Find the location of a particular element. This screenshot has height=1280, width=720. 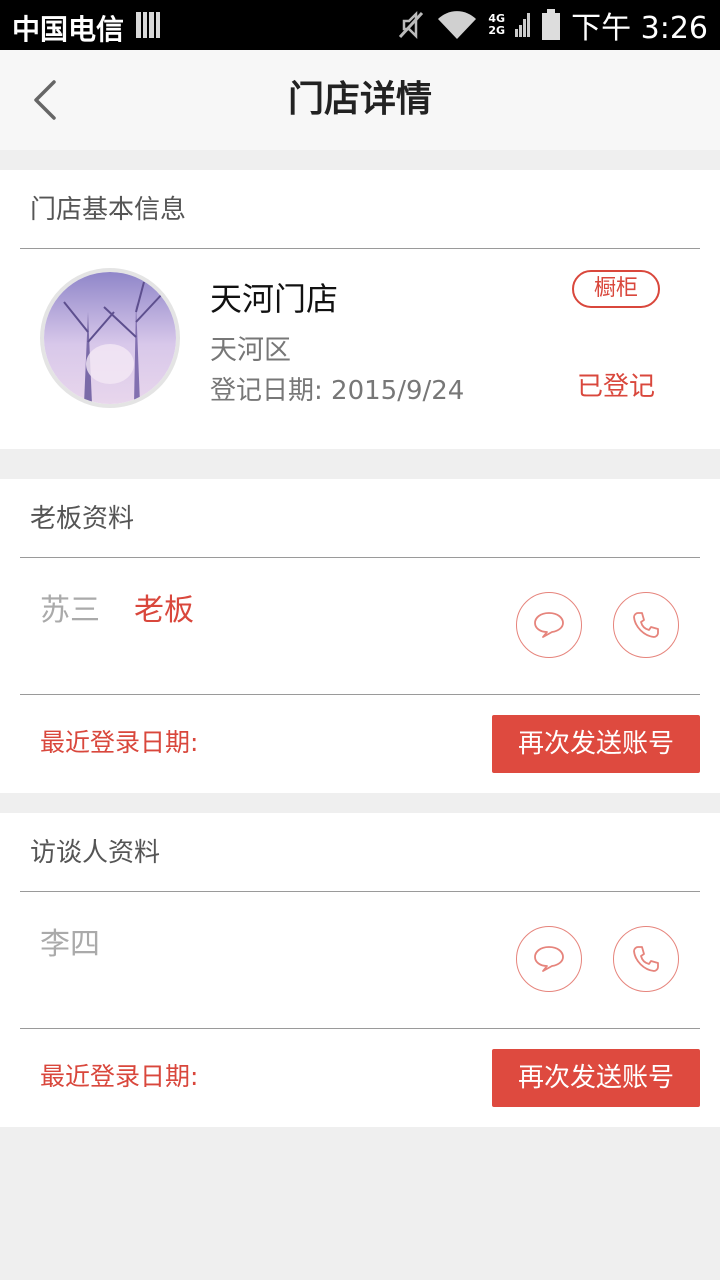

page-title: 门店详情 is located at coordinates (359, 99).